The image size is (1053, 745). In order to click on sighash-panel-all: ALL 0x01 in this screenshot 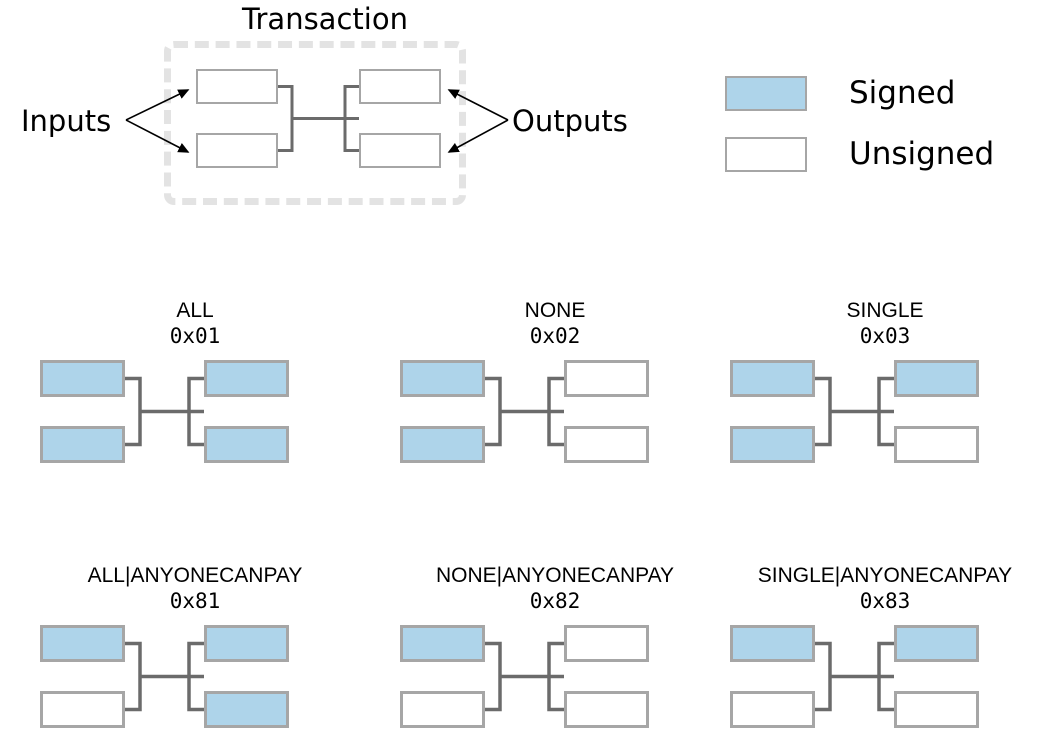, I will do `click(195, 388)`.